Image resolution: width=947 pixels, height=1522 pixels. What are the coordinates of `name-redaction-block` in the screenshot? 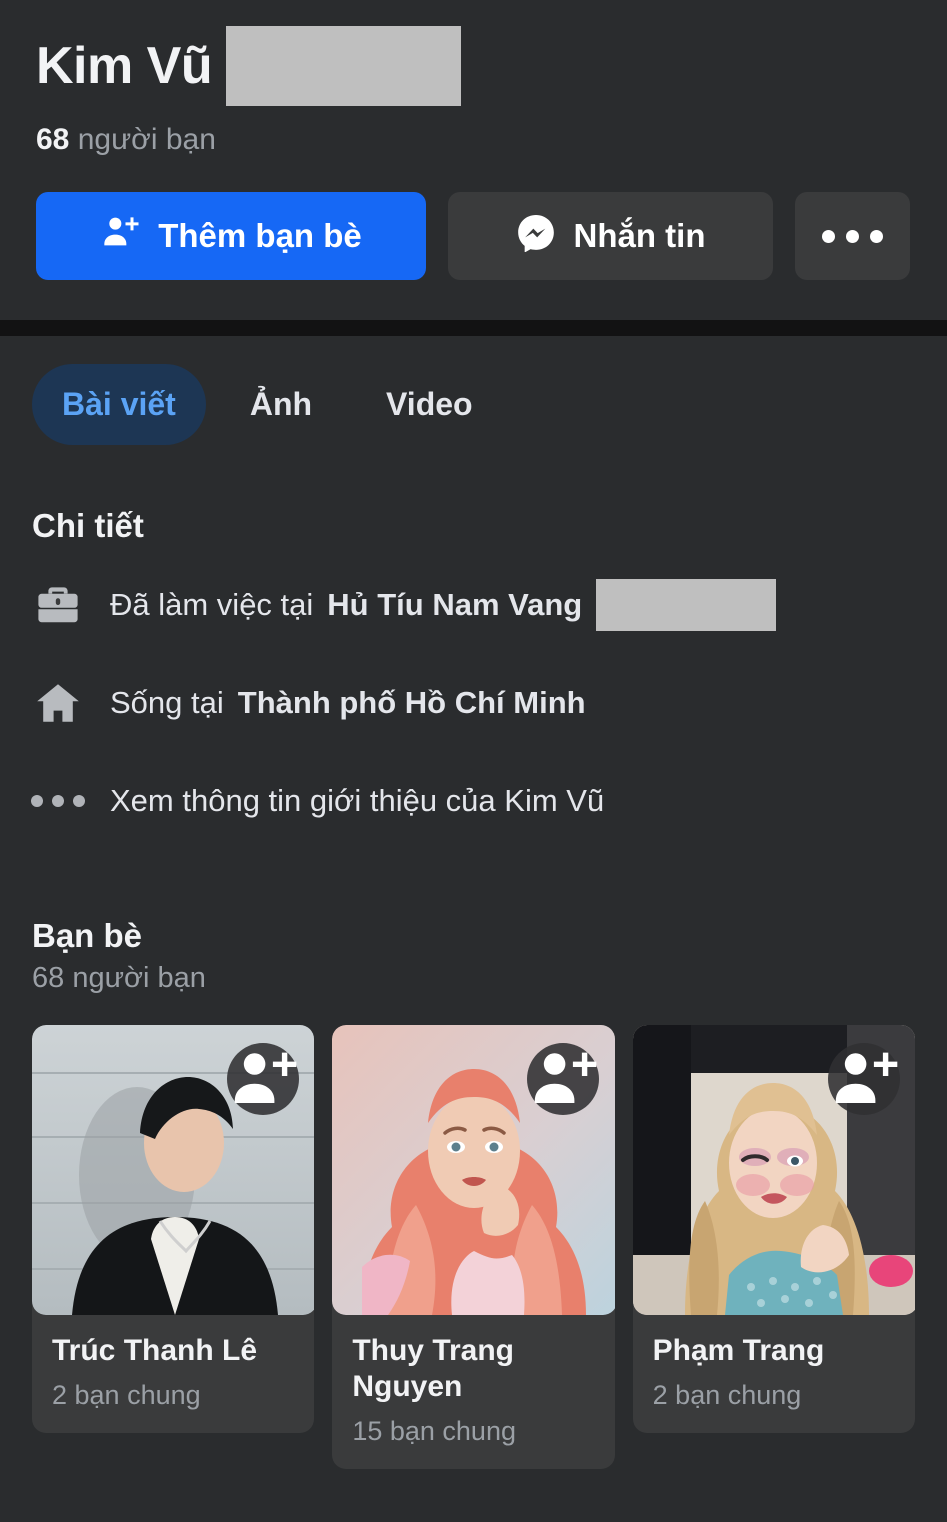 It's located at (344, 66).